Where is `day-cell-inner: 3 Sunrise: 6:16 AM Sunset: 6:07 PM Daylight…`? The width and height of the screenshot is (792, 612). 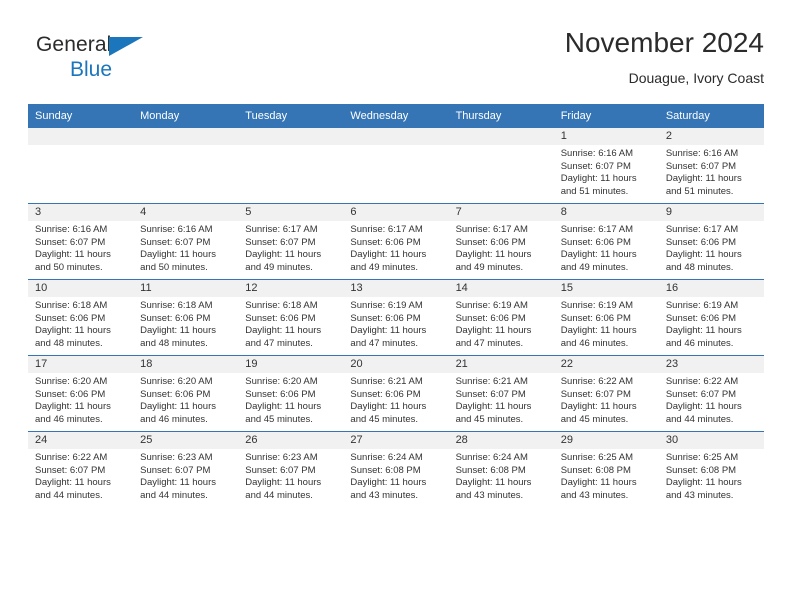
day-cell-inner: 3 Sunrise: 6:16 AM Sunset: 6:07 PM Daylight… is located at coordinates (81, 241).